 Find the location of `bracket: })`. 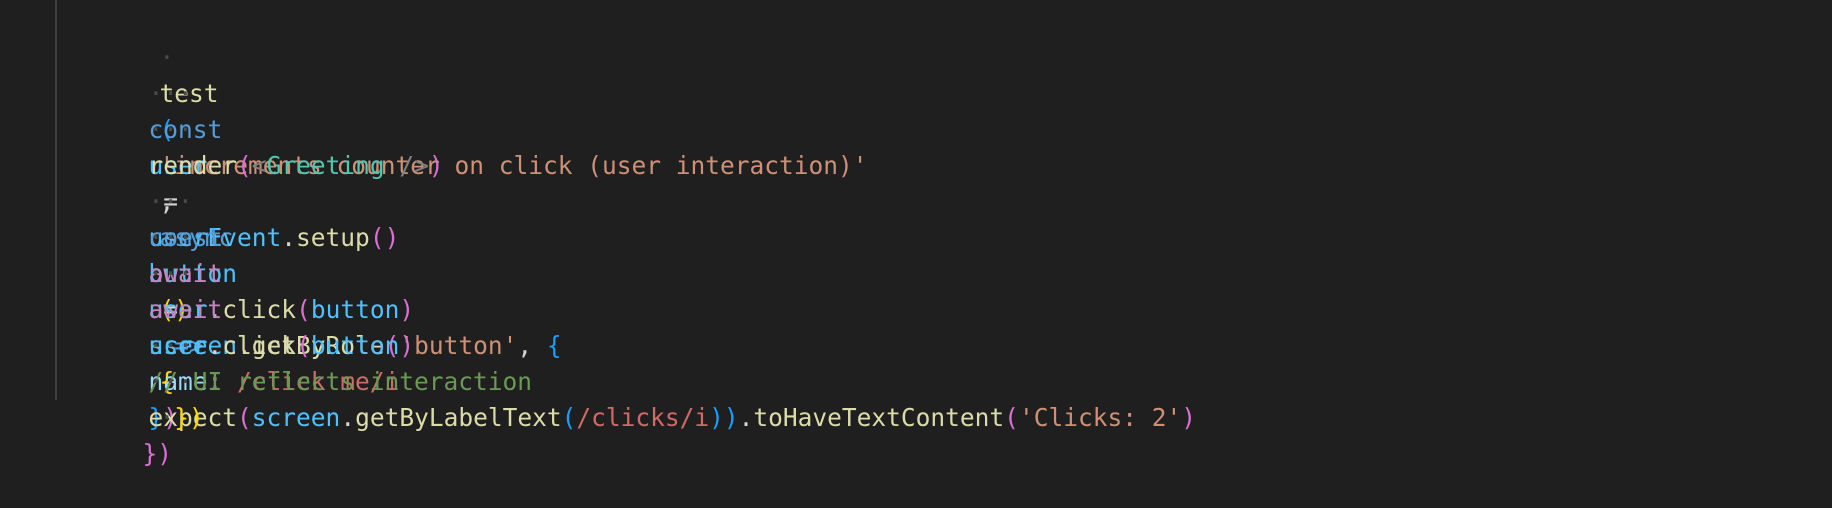

bracket: }) is located at coordinates (157, 453).